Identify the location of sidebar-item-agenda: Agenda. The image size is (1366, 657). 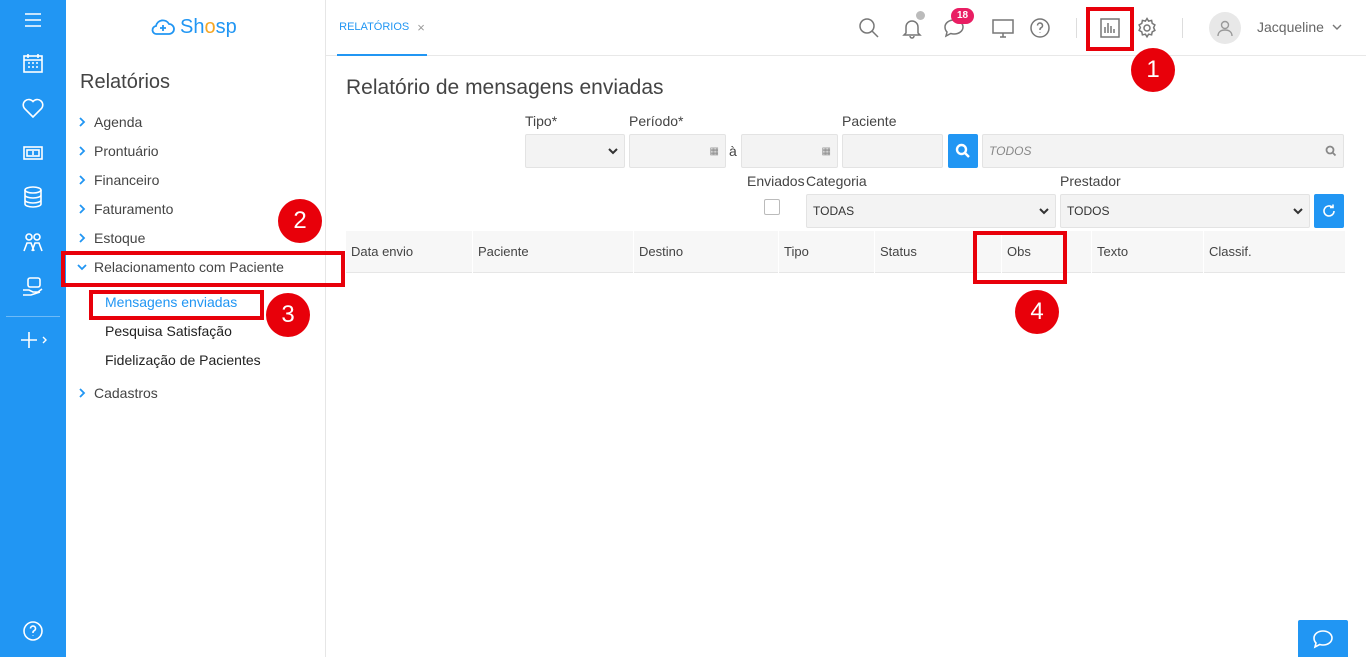
(108, 122).